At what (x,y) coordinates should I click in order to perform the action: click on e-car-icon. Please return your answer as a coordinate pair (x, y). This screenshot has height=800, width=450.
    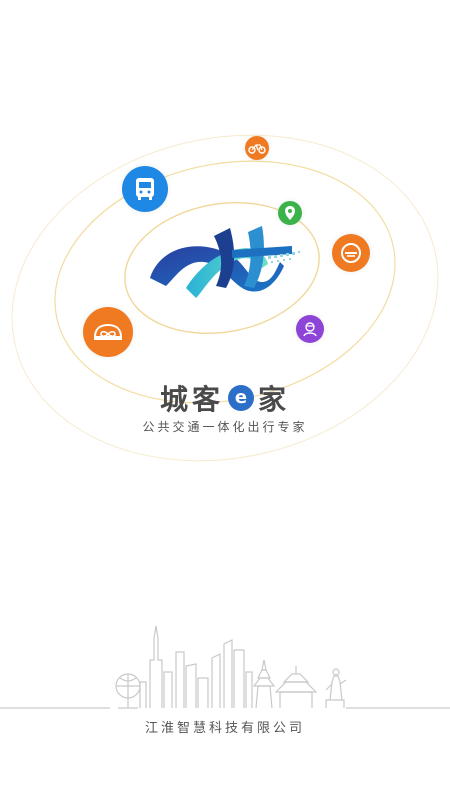
    Looking at the image, I should click on (351, 253).